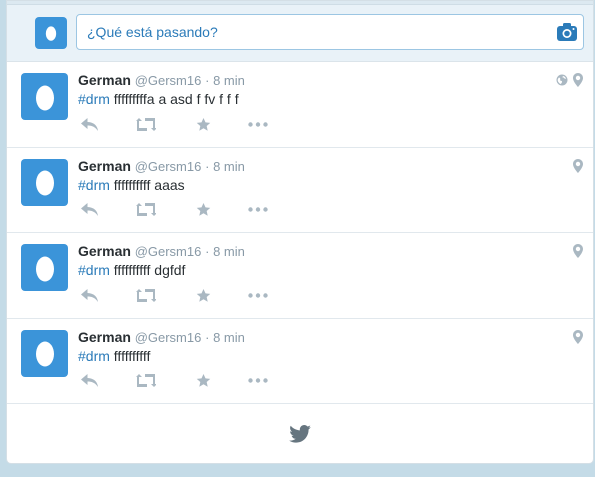  I want to click on compose-placeholder: ¿Qué está pasando?, so click(152, 32).